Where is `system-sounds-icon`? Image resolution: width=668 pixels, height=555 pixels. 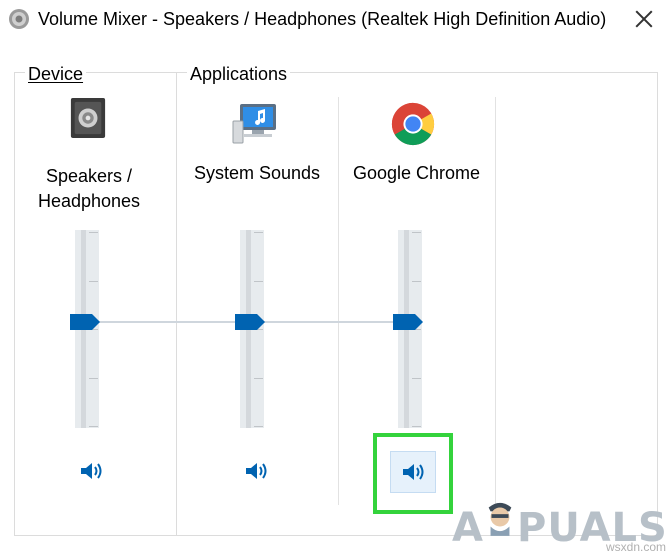
system-sounds-icon is located at coordinates (254, 124).